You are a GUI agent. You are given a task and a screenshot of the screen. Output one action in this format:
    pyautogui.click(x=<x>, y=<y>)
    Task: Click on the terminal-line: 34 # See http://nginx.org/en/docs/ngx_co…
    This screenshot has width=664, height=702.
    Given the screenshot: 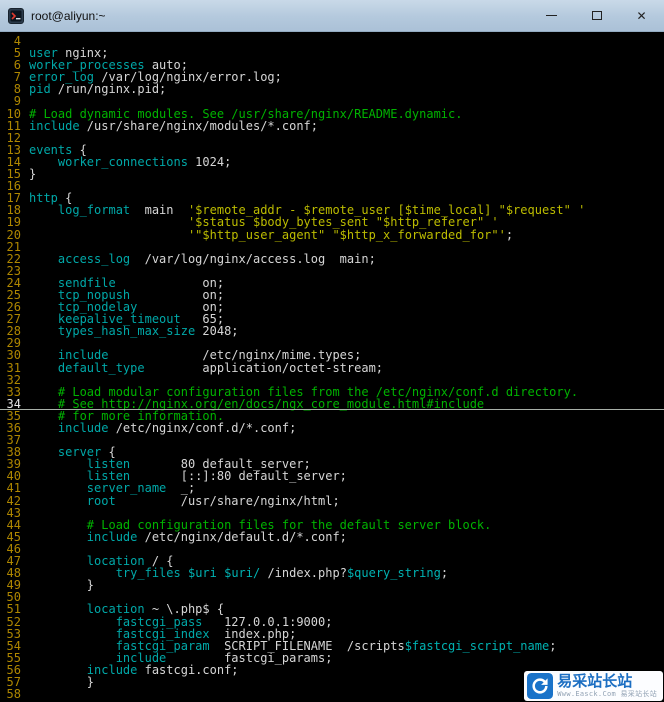 What is the action you would take?
    pyautogui.click(x=332, y=403)
    